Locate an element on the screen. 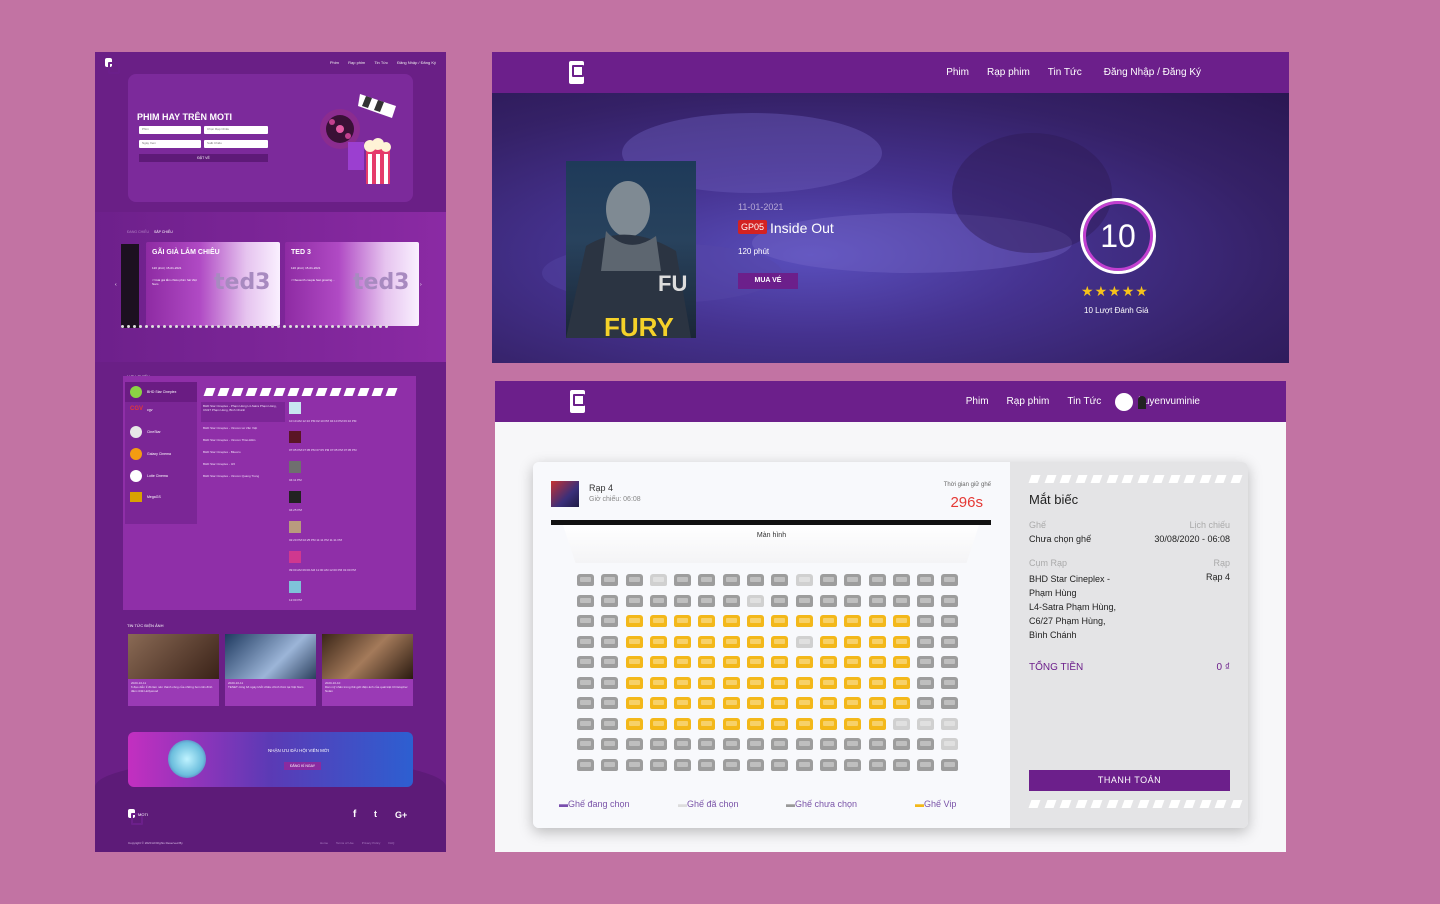 Image resolution: width=1440 pixels, height=904 pixels. tab-coming-soon: SẮP CHIẾU is located at coordinates (163, 232).